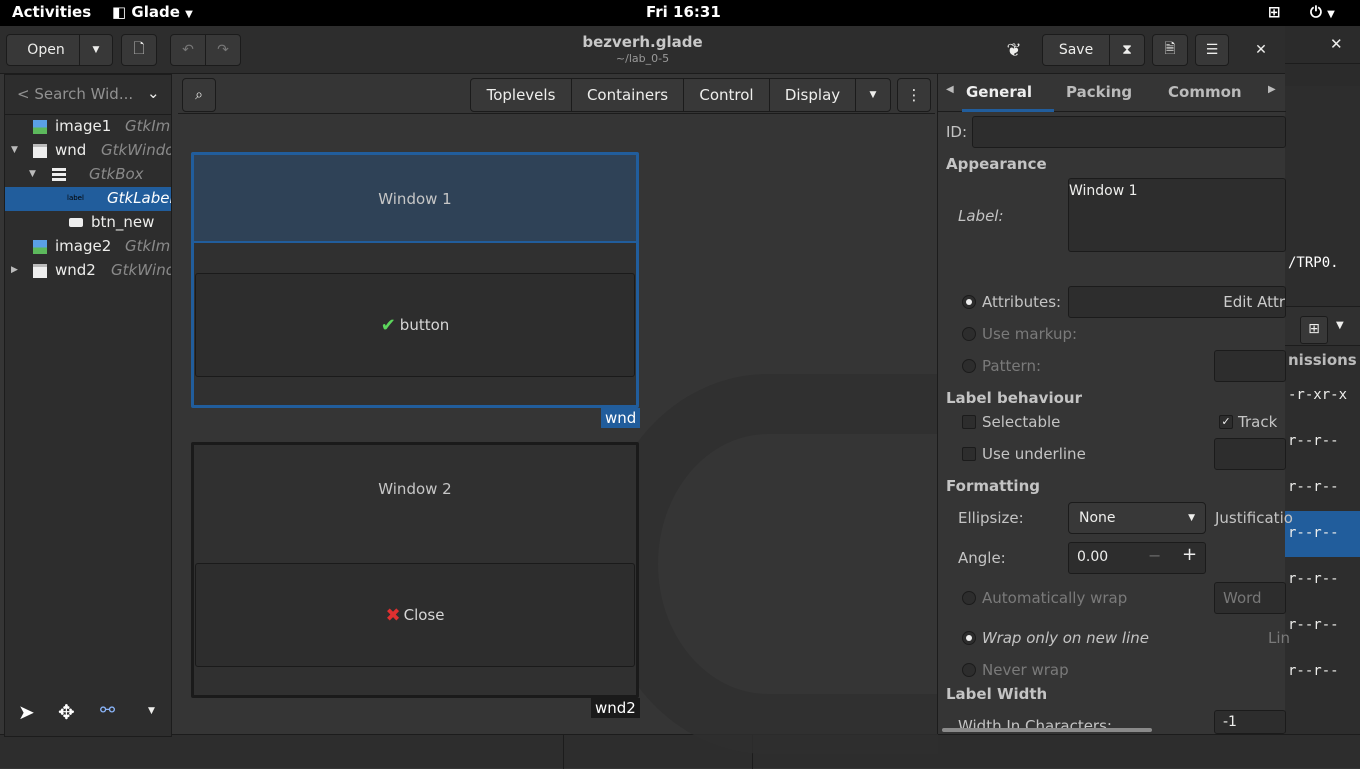 The image size is (1360, 769). Describe the element at coordinates (88, 175) in the screenshot. I see `tree-row-gtkbox: ▼ GtkBox` at that location.